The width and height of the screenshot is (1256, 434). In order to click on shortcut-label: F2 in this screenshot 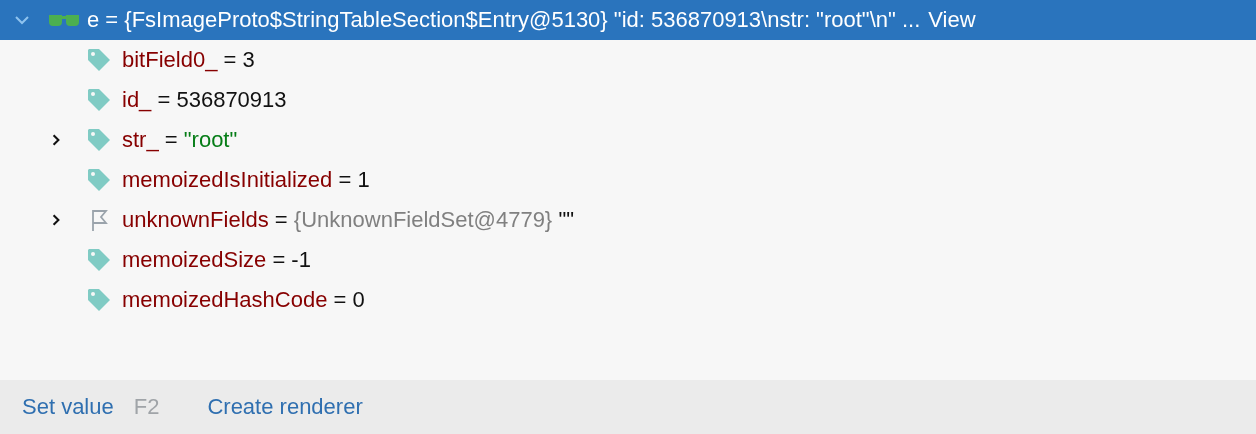, I will do `click(146, 407)`.